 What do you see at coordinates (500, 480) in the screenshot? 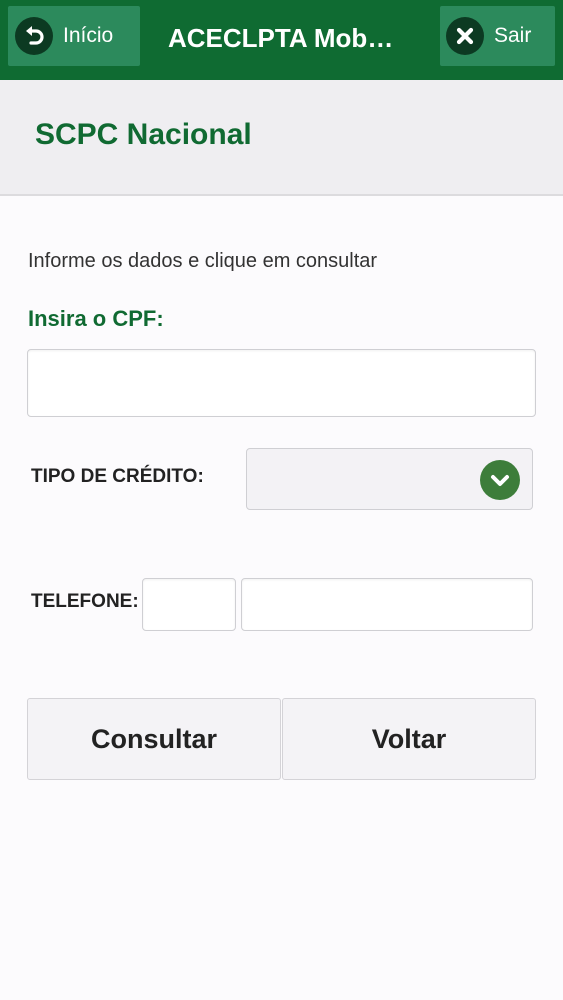
I see `chevron-down-icon` at bounding box center [500, 480].